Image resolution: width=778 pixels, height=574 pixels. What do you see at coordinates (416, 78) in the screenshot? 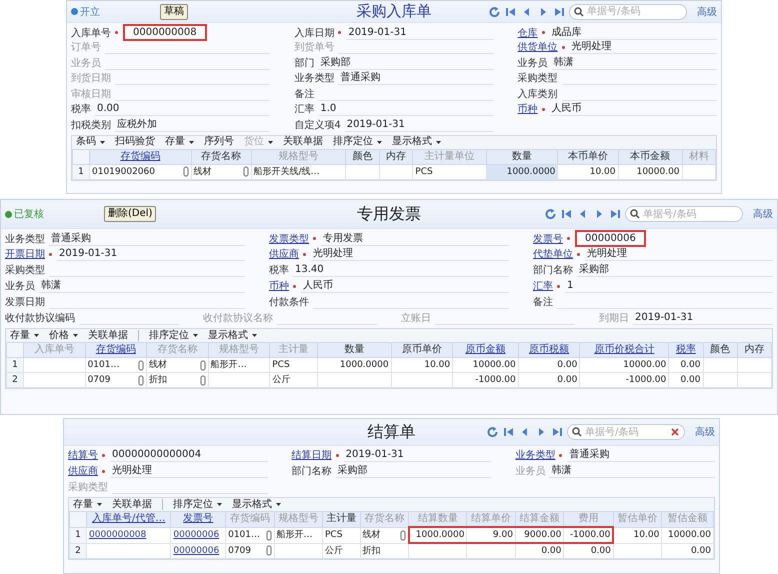
I see `input-field: 普通采购` at bounding box center [416, 78].